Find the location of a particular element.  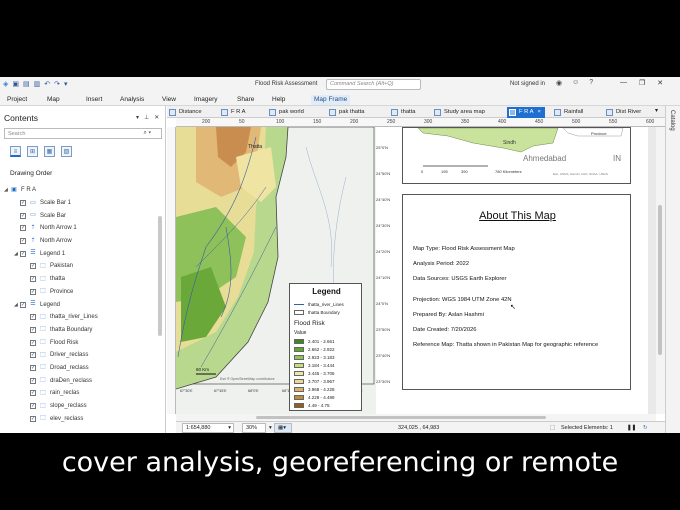

layer-item: ✓ ⬚ Pakistan is located at coordinates (80, 266).